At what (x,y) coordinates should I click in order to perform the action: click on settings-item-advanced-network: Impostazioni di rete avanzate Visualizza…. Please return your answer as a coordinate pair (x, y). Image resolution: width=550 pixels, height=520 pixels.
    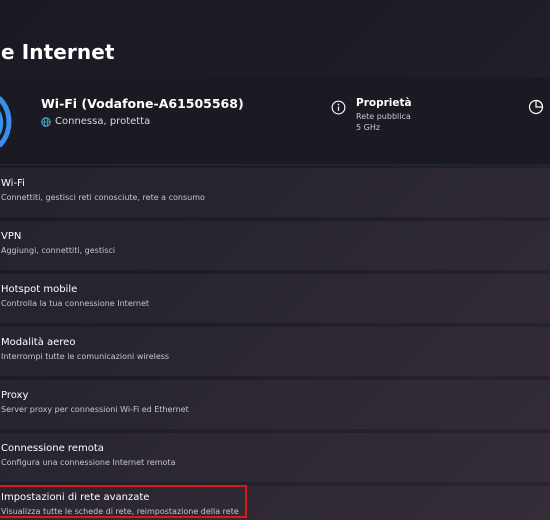
    Looking at the image, I should click on (275, 503).